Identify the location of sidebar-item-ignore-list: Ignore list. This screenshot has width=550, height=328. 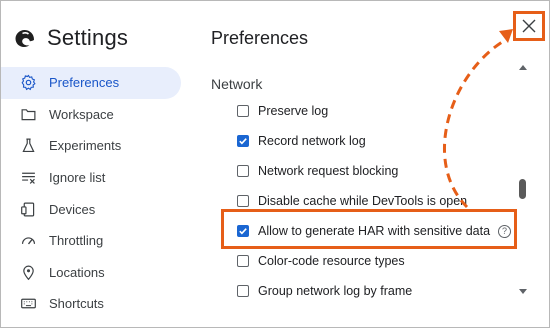
(91, 178).